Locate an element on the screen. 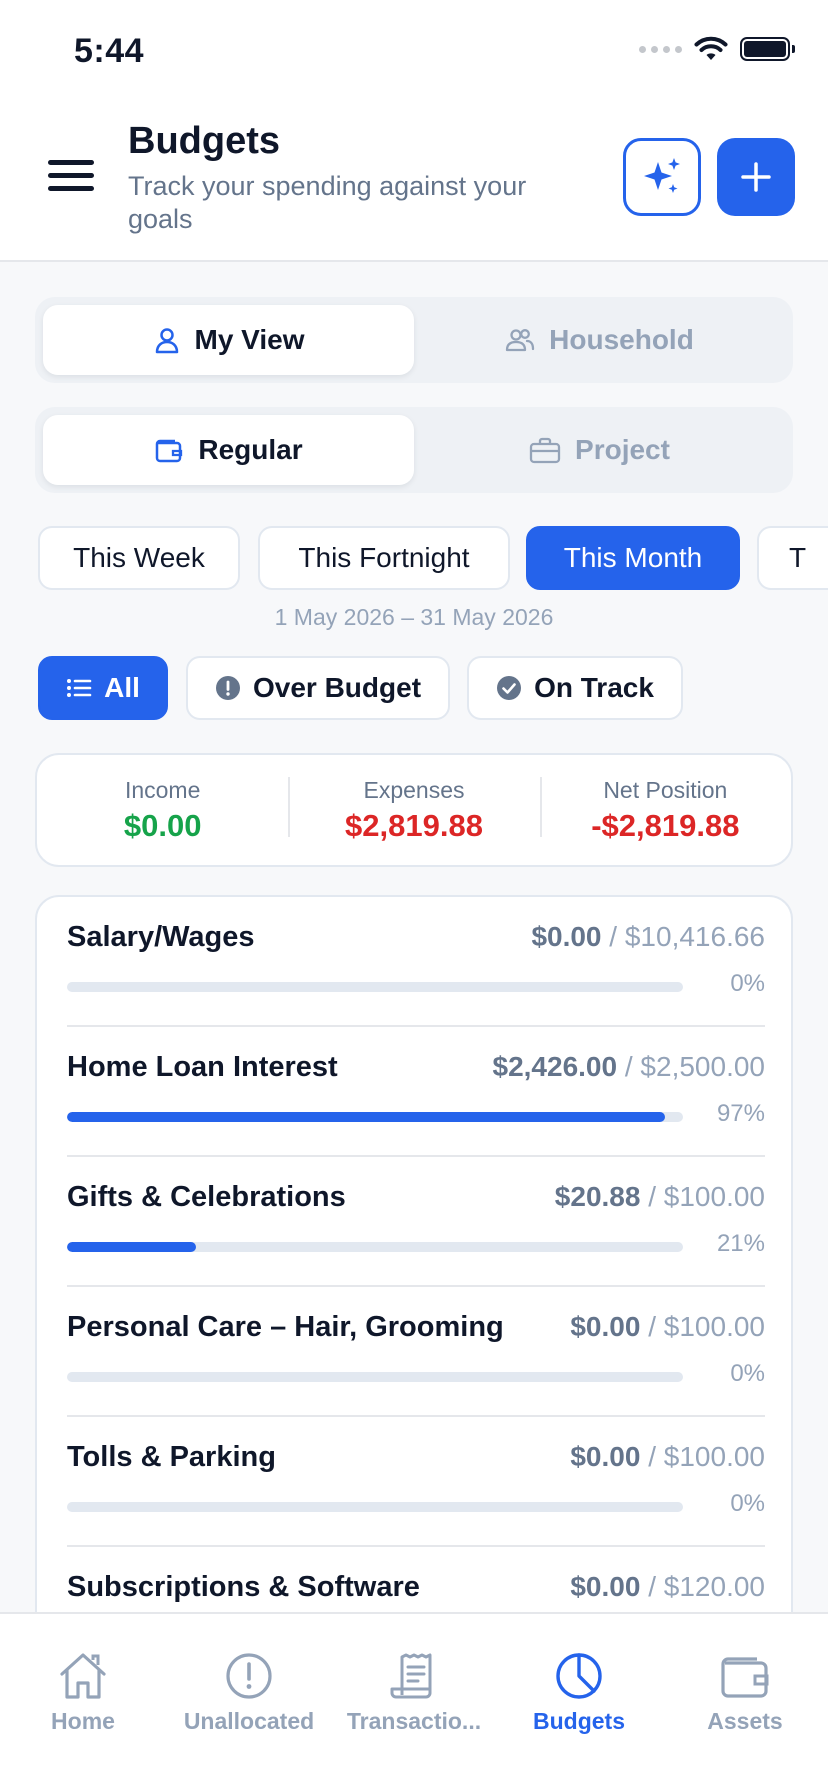  budget-name: Home Loan Interest is located at coordinates (202, 1067).